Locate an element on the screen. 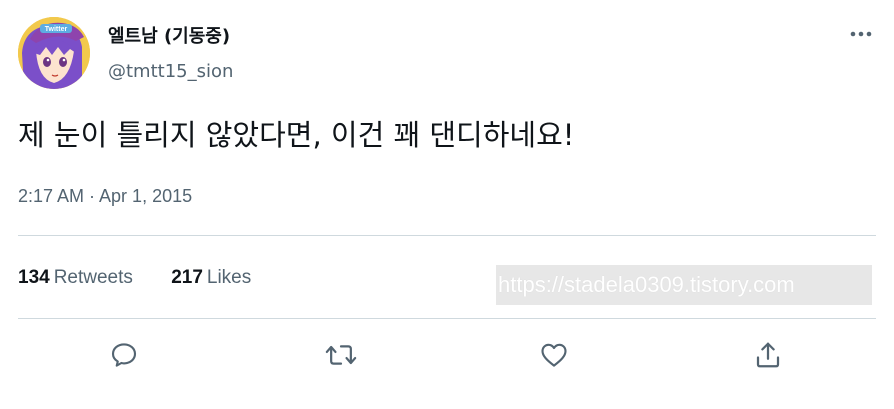 This screenshot has width=894, height=409. like-button is located at coordinates (554, 355).